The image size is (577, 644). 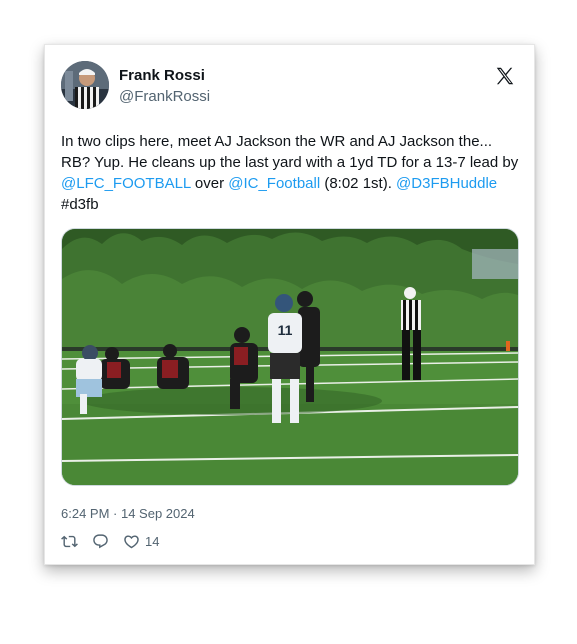 What do you see at coordinates (131, 542) in the screenshot?
I see `heart-icon` at bounding box center [131, 542].